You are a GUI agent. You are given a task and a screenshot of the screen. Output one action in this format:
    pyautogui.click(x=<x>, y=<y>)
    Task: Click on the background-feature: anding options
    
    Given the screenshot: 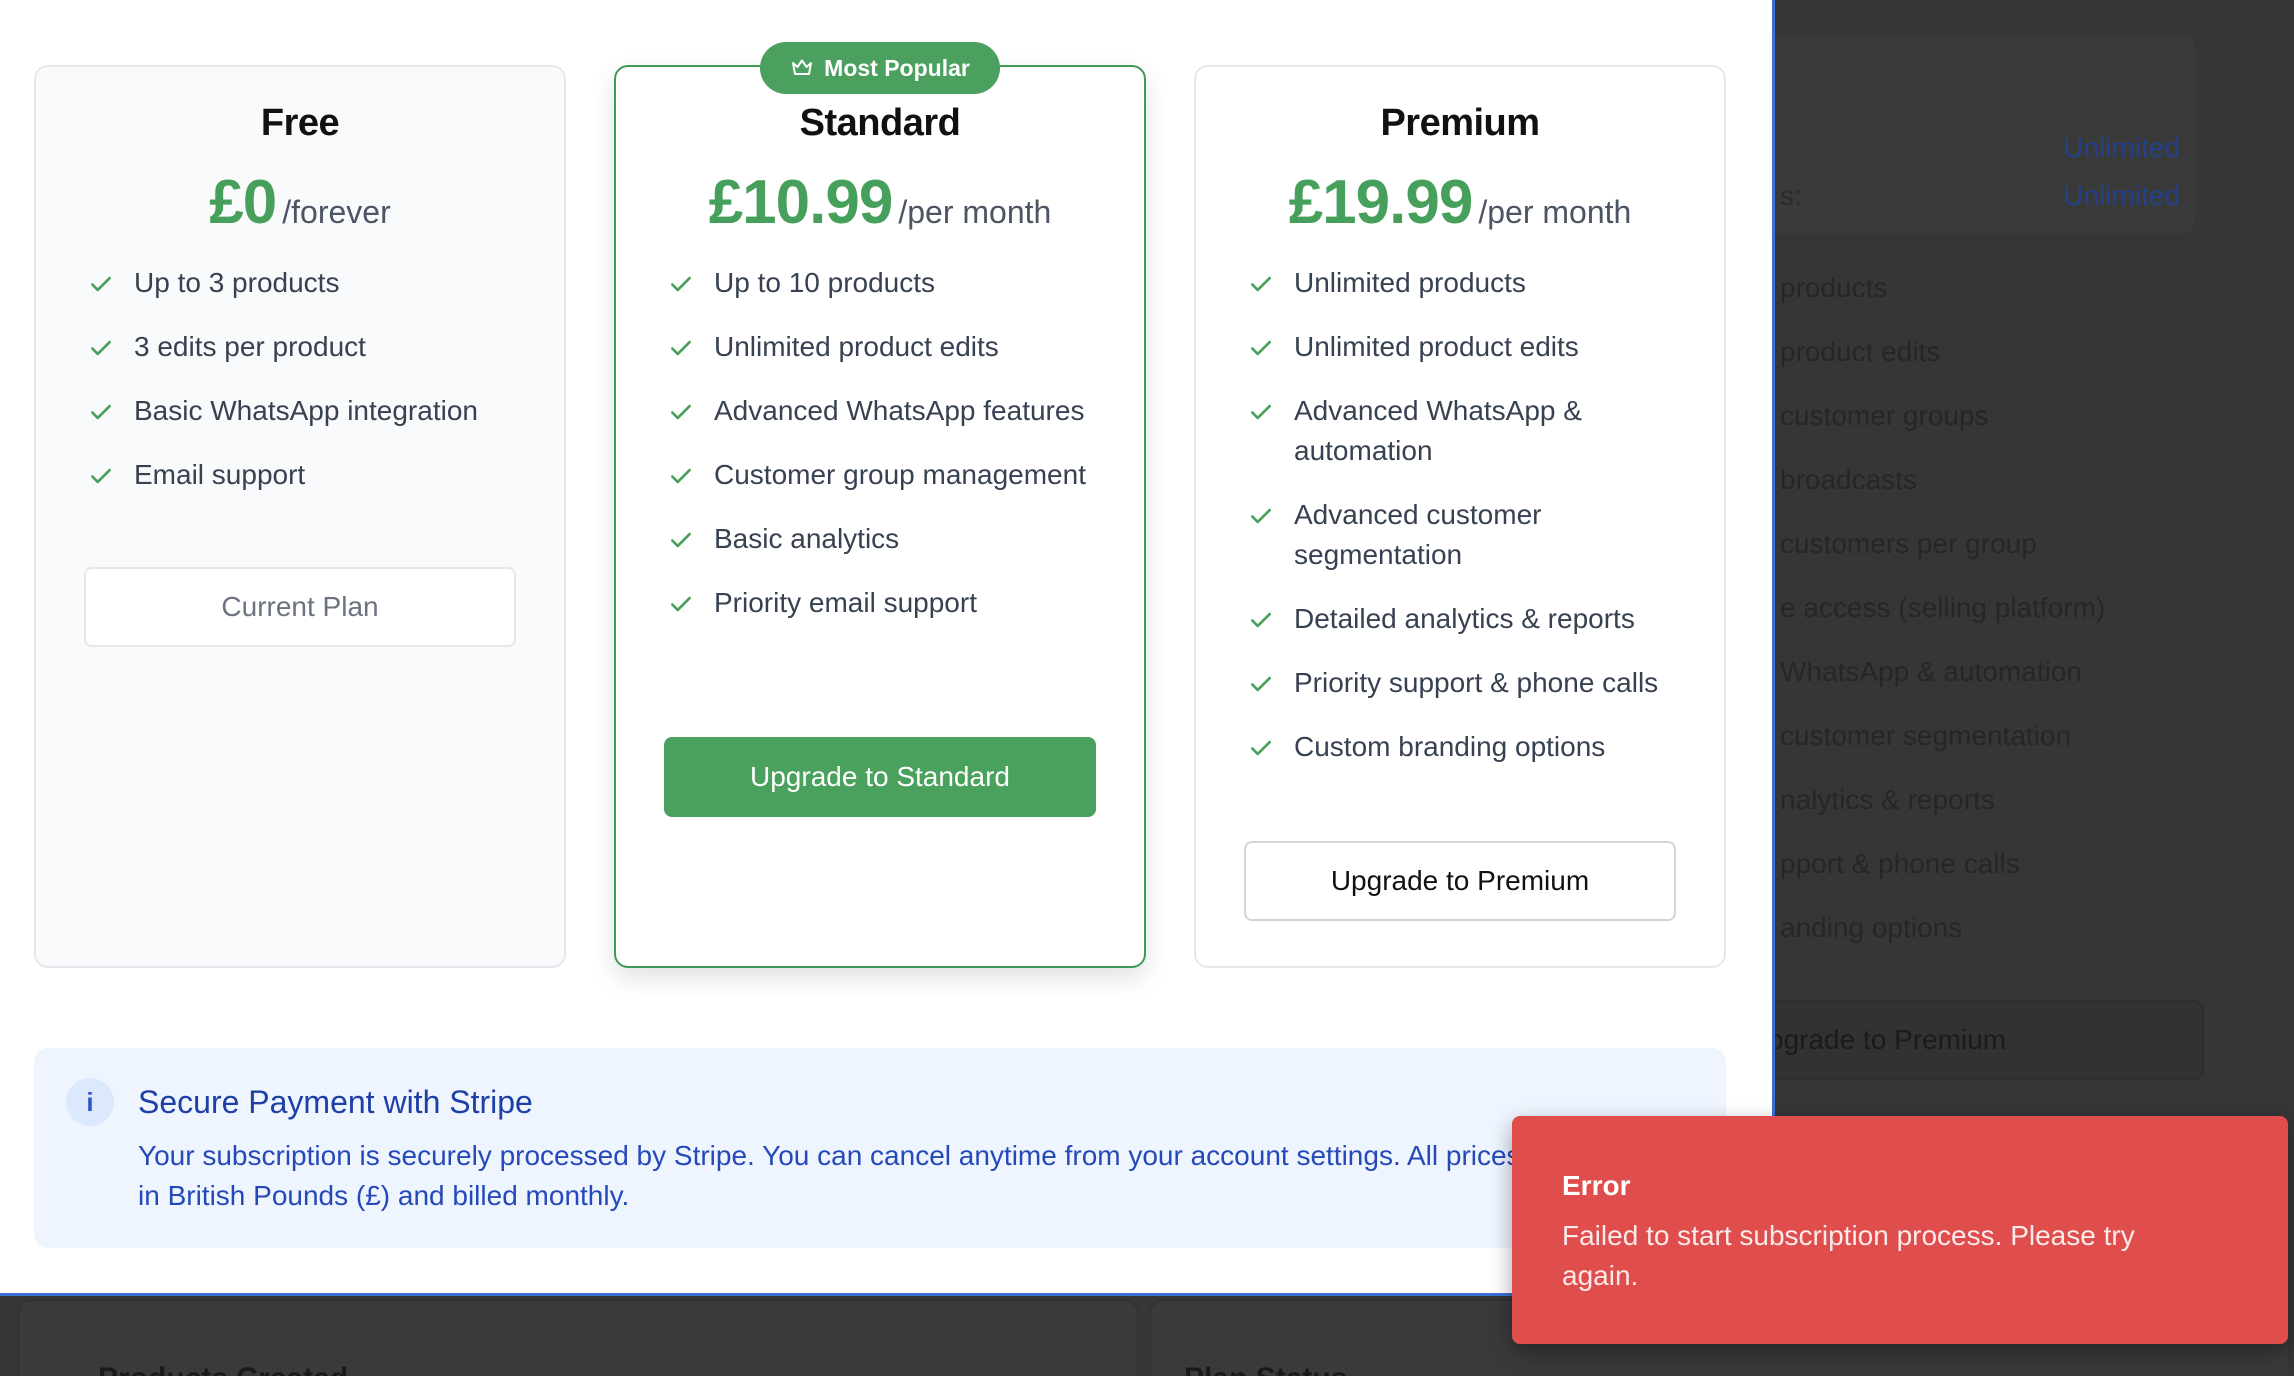 What is the action you would take?
    pyautogui.click(x=1871, y=927)
    